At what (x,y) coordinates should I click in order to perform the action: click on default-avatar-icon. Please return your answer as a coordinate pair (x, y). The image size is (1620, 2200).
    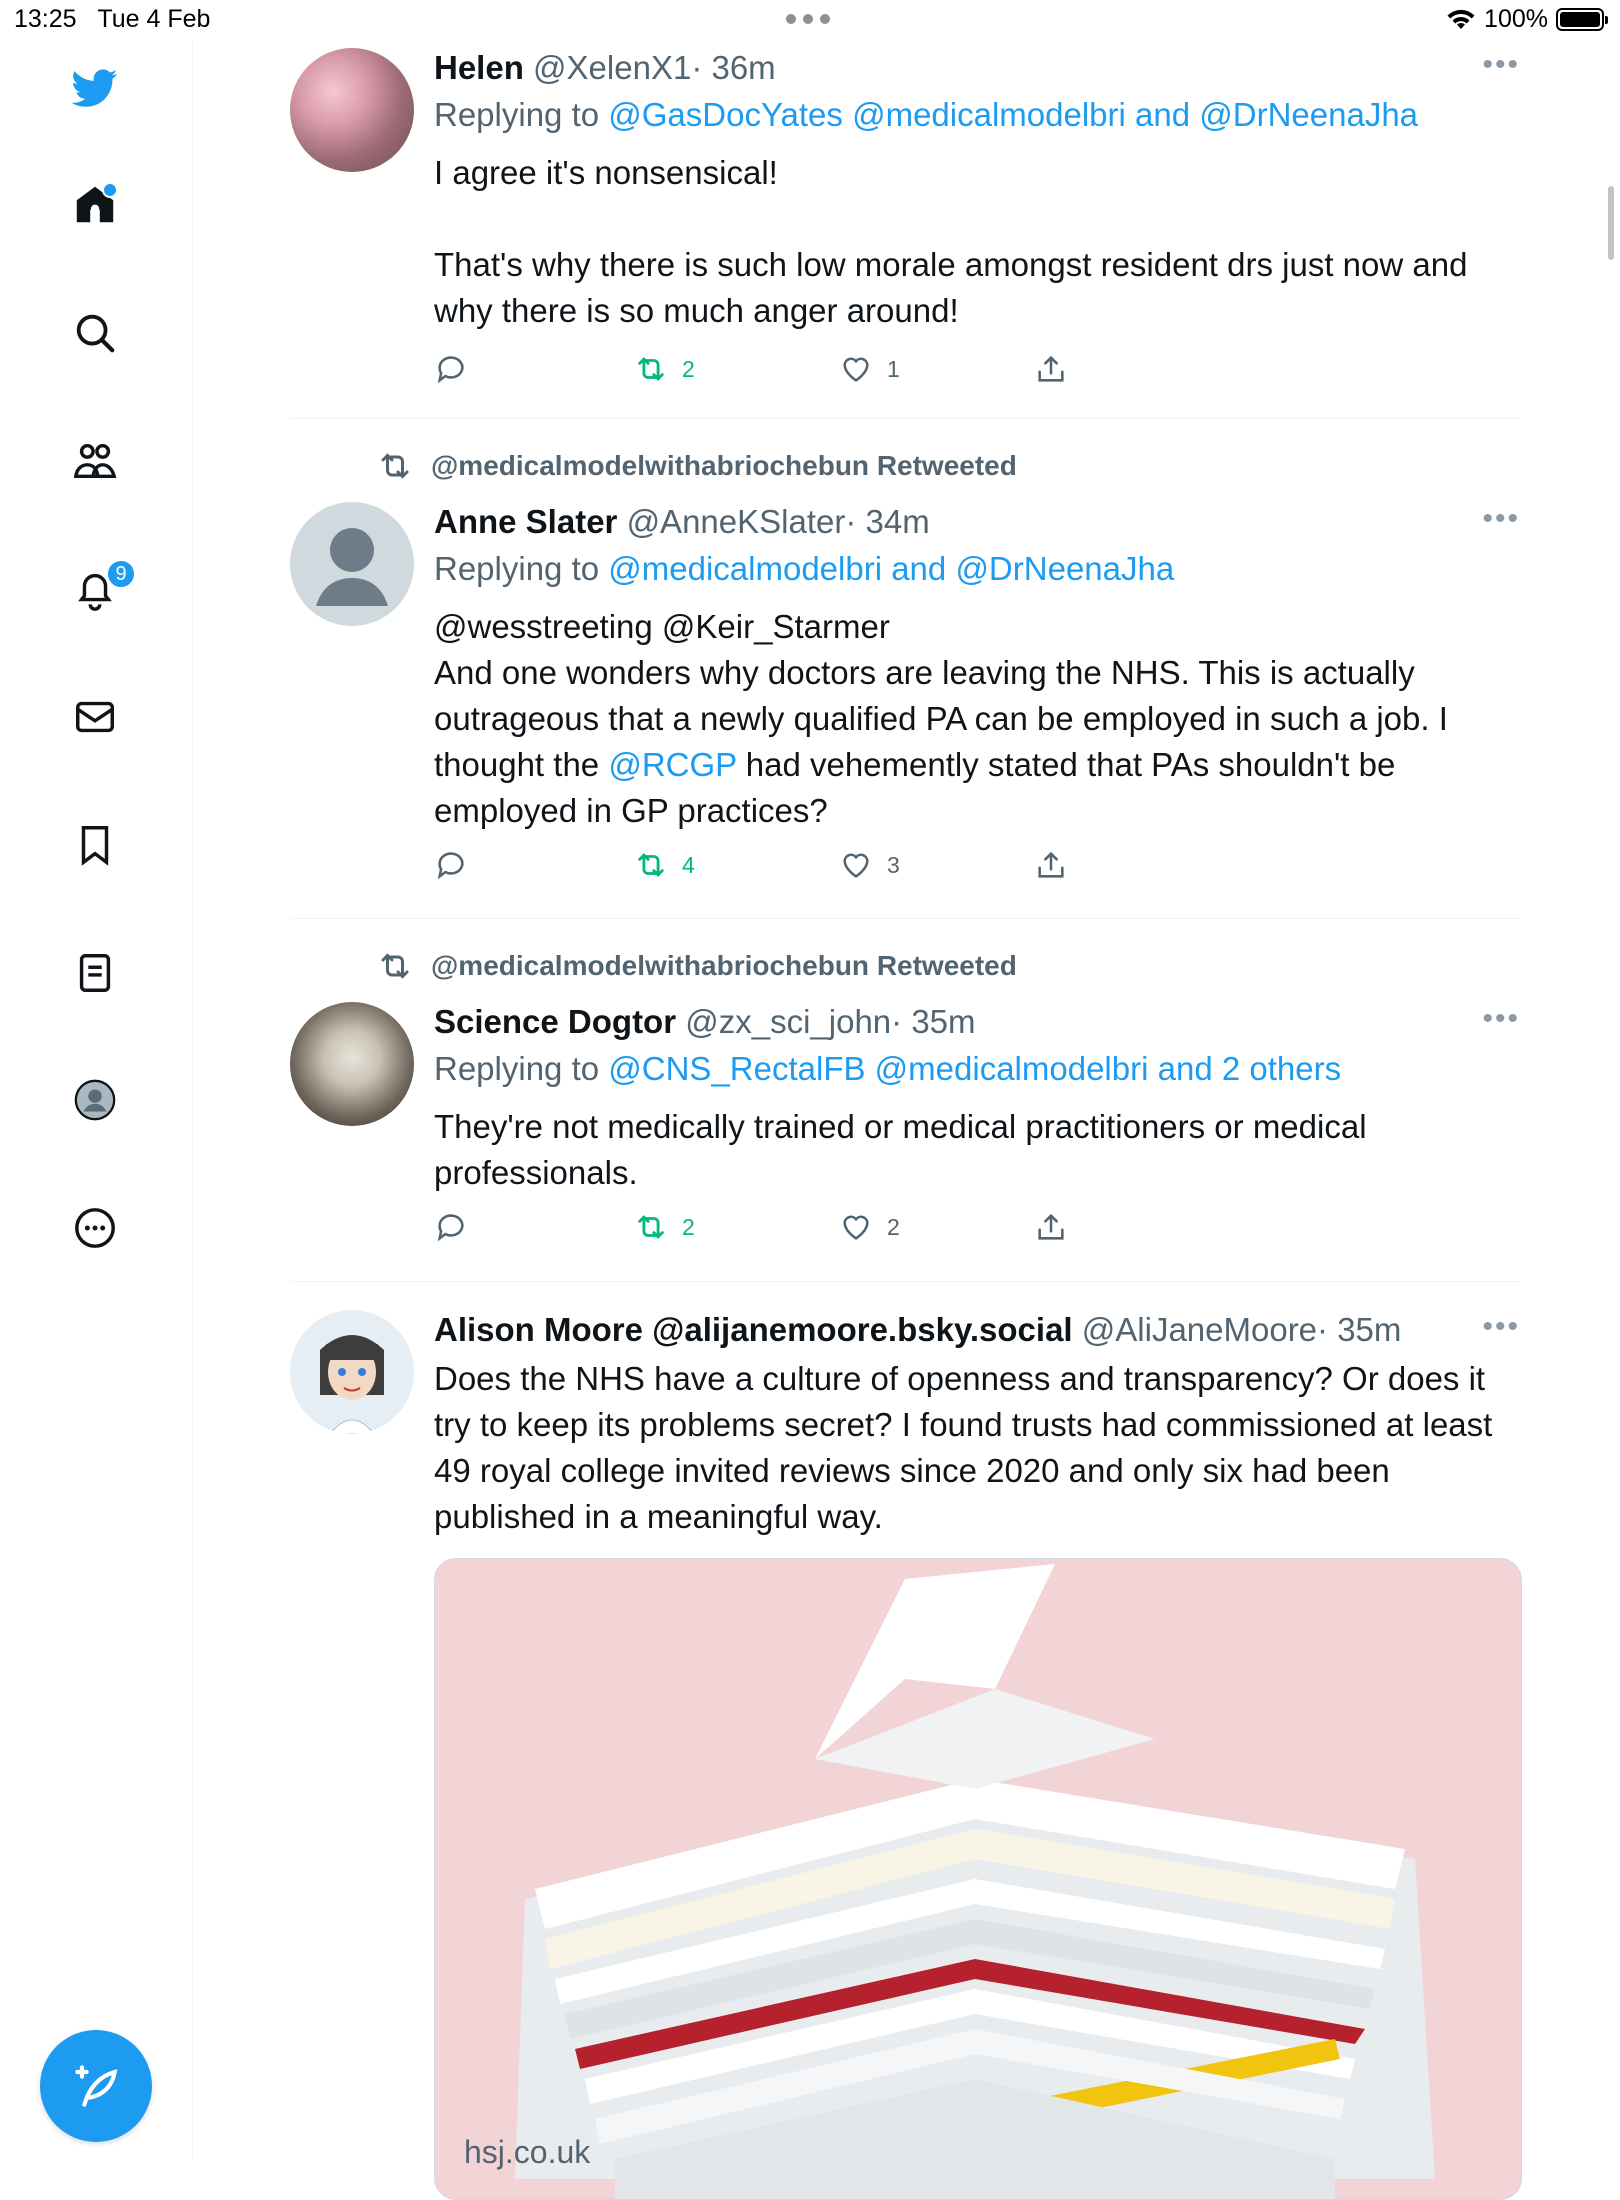
    Looking at the image, I should click on (352, 567).